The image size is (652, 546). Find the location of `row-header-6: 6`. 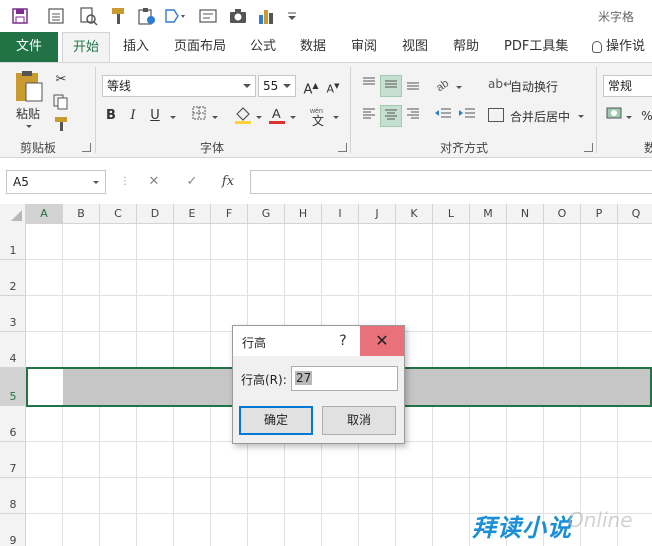

row-header-6: 6 is located at coordinates (13, 424).